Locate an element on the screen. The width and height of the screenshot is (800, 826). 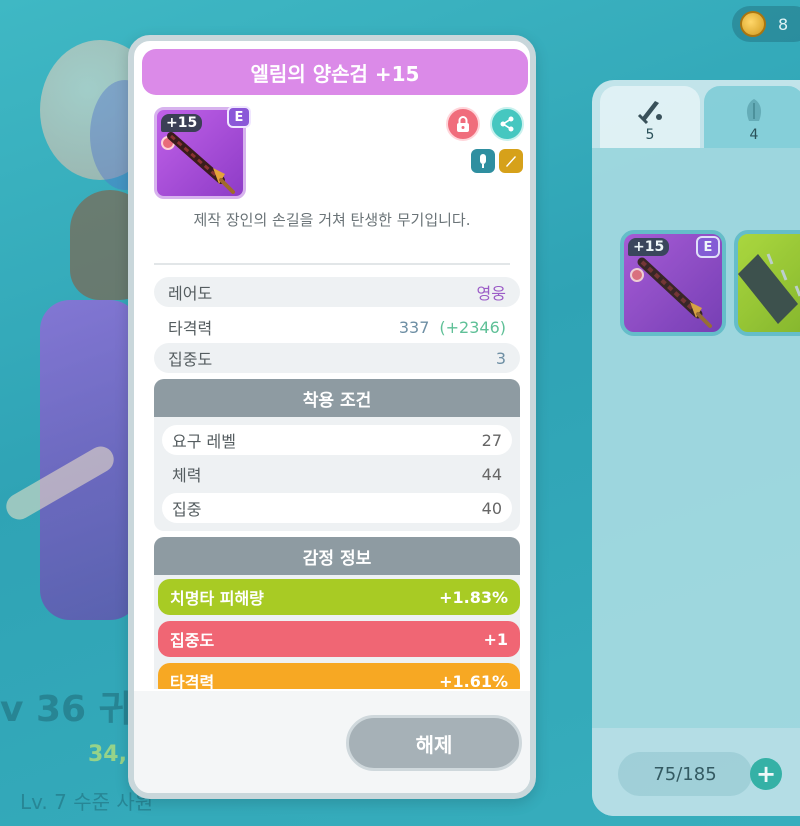
background-sub-value: 34, is located at coordinates (107, 754).